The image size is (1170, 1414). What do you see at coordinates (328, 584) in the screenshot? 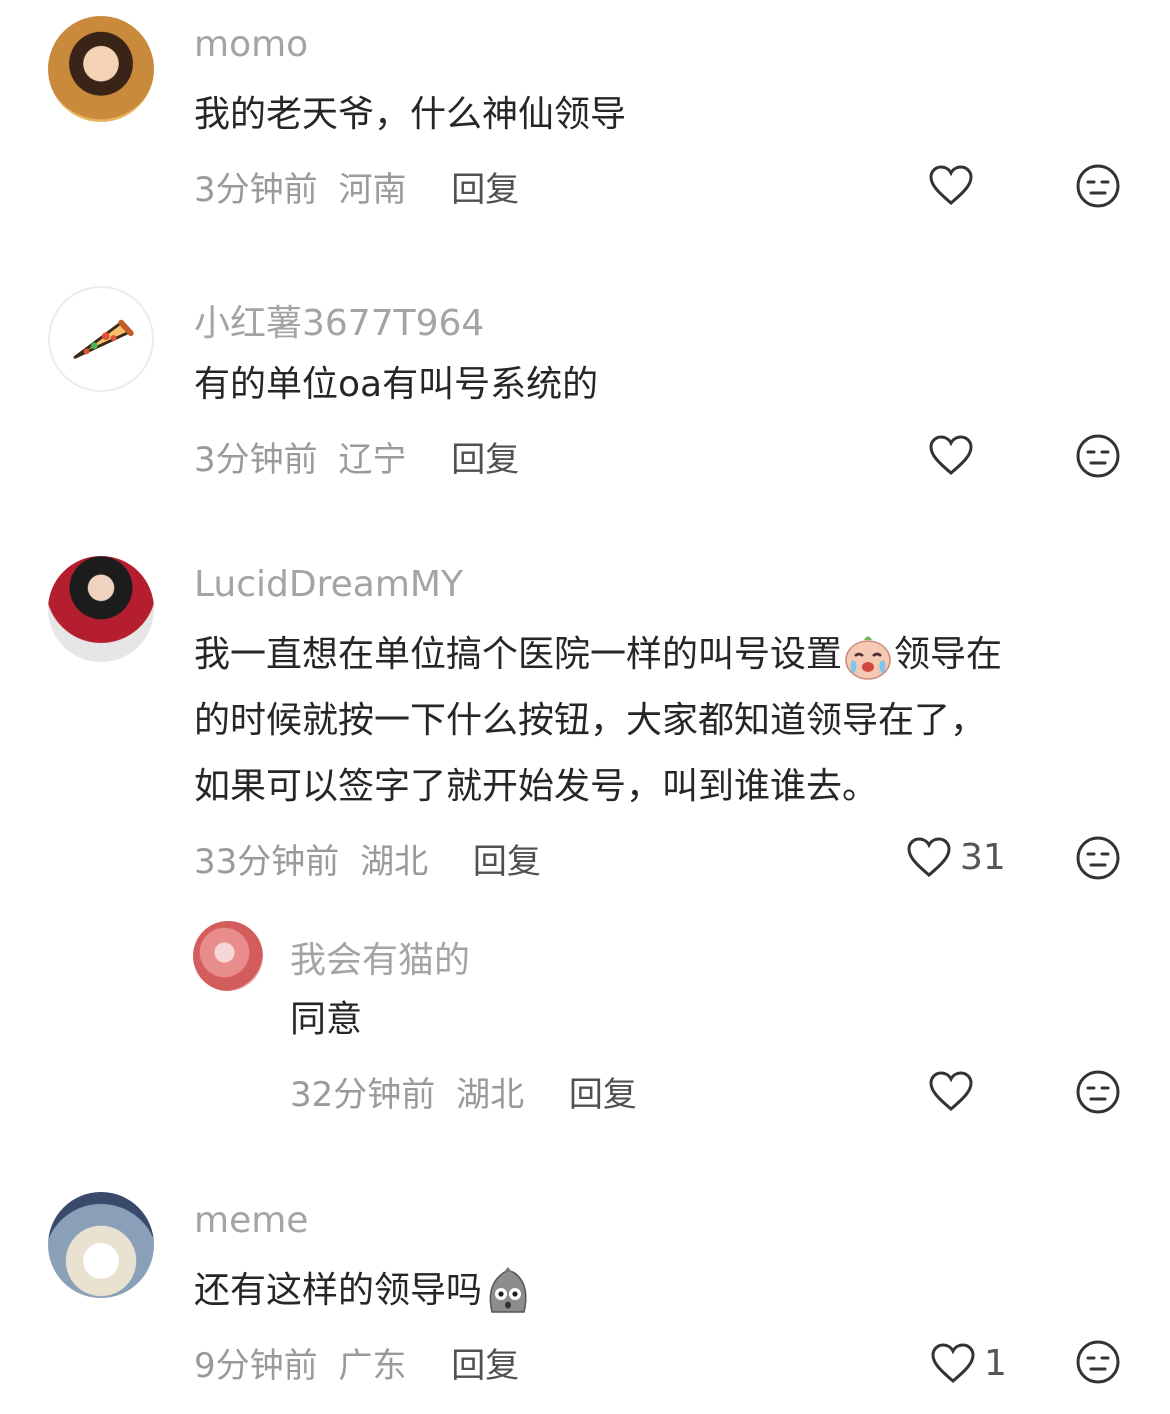
I see `username: LucidDreamMY` at bounding box center [328, 584].